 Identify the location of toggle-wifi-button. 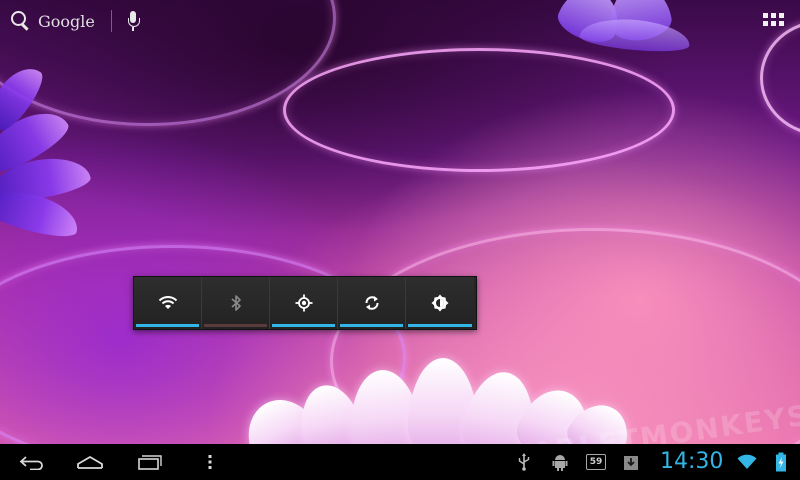
(168, 303).